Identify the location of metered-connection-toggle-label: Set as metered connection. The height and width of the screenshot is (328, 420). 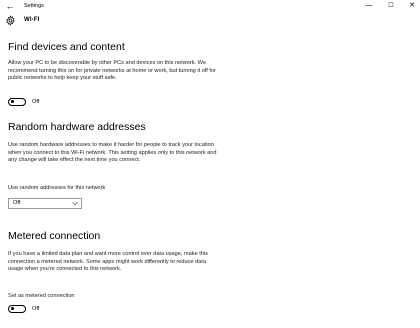
(41, 296).